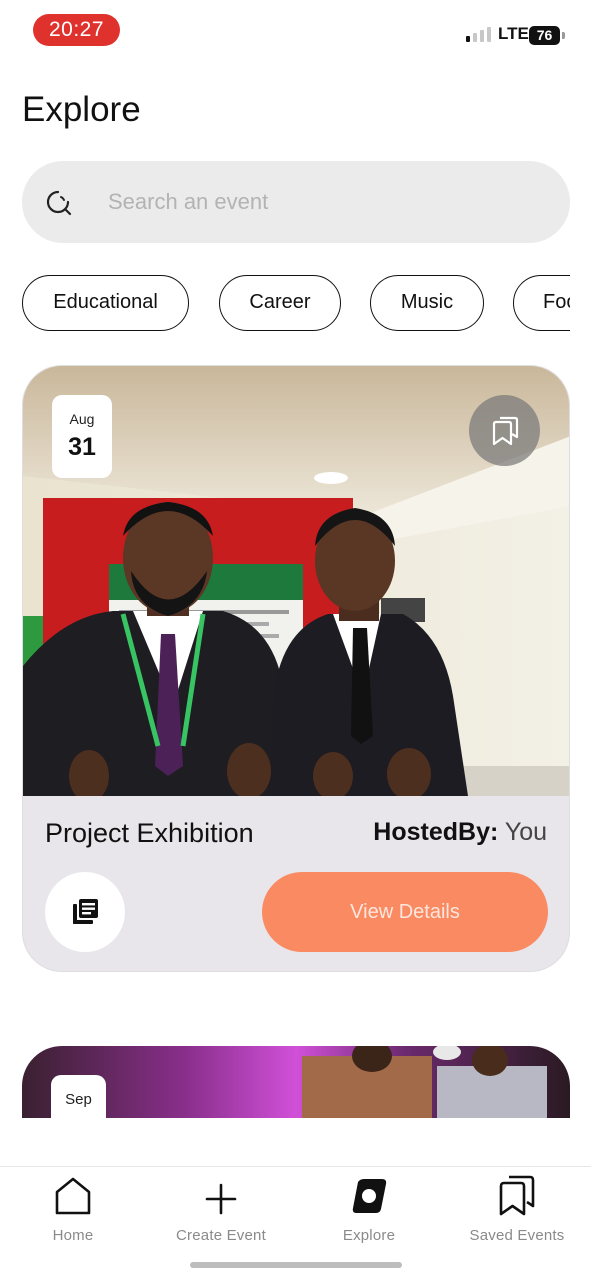 Image resolution: width=591 pixels, height=1280 pixels. Describe the element at coordinates (541, 303) in the screenshot. I see `chip-food: Food` at that location.